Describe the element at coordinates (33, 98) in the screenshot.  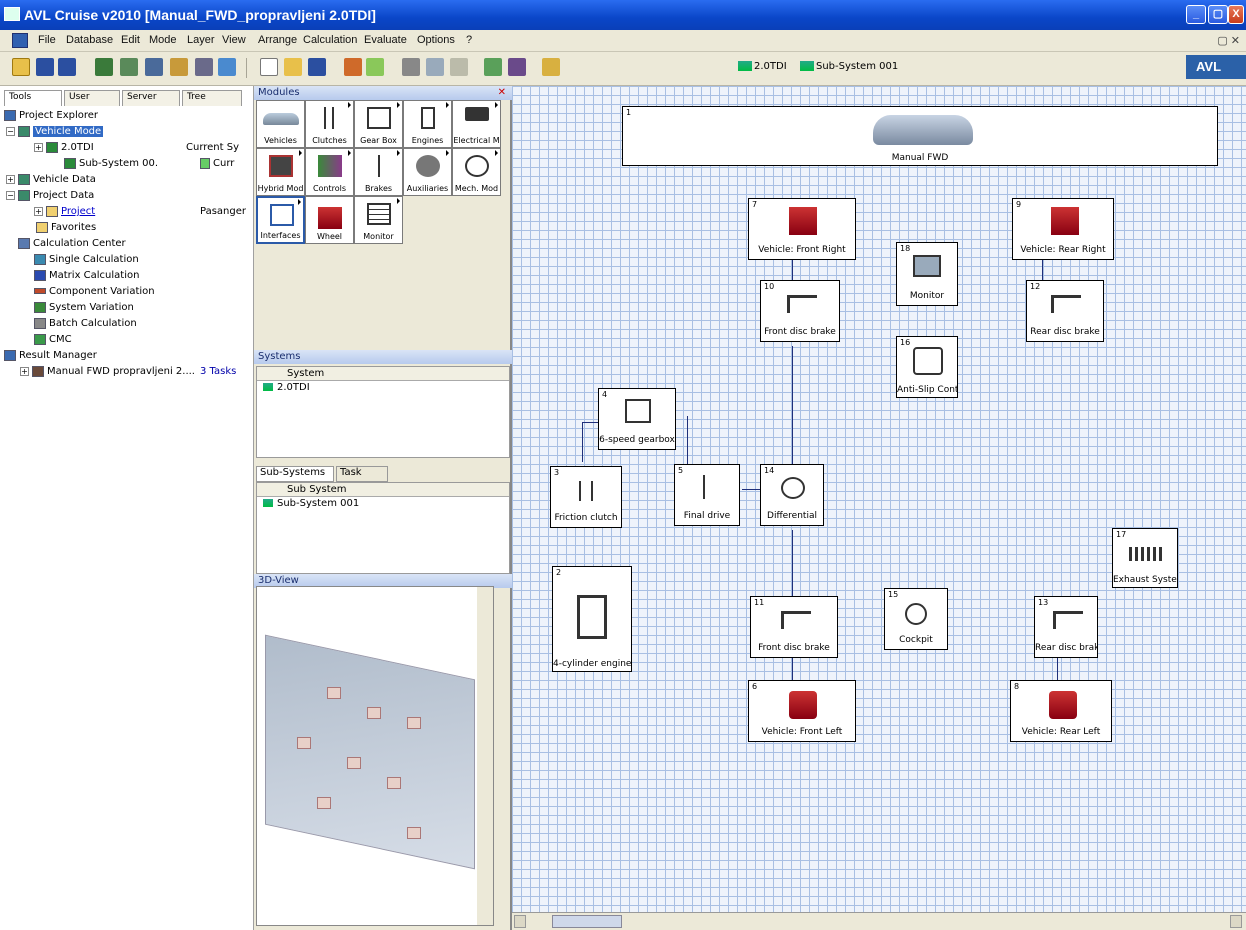
I see `tab-tools: Tools` at that location.